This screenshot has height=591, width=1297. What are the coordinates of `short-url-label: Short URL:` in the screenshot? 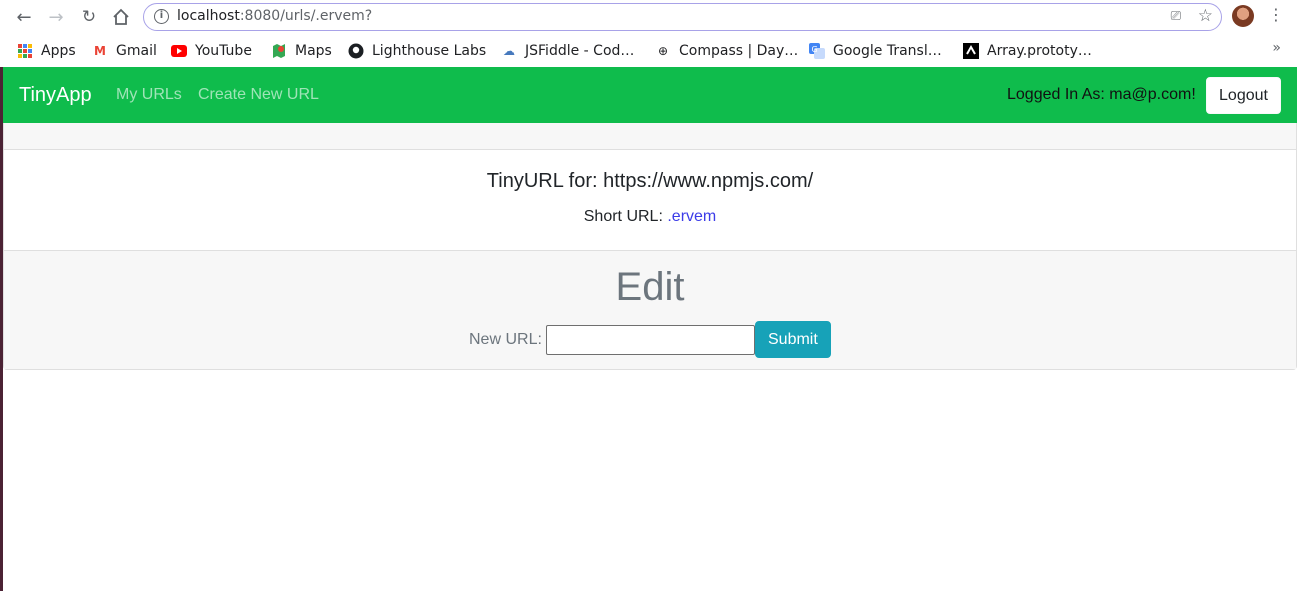 It's located at (623, 216).